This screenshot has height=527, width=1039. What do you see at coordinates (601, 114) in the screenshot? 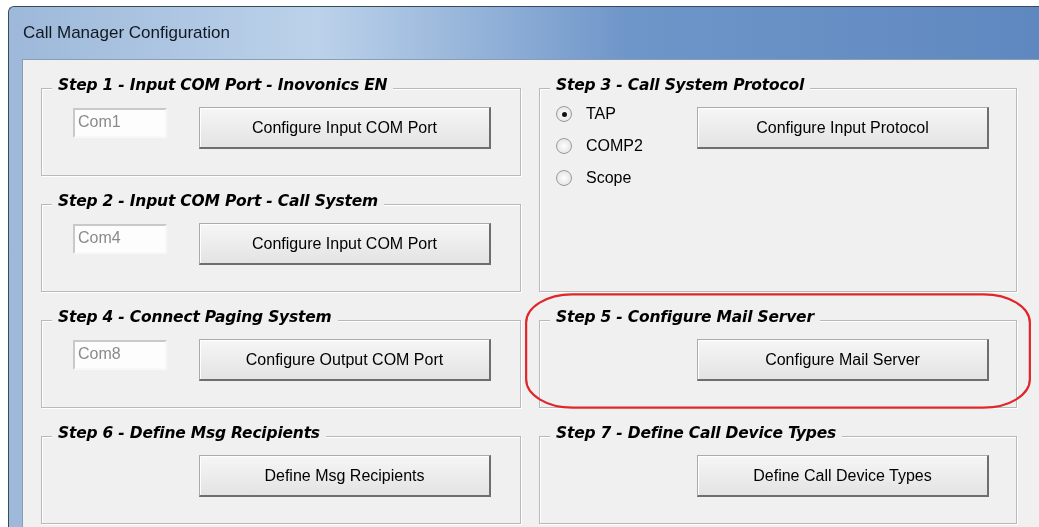
I see `radio-label: TAP` at bounding box center [601, 114].